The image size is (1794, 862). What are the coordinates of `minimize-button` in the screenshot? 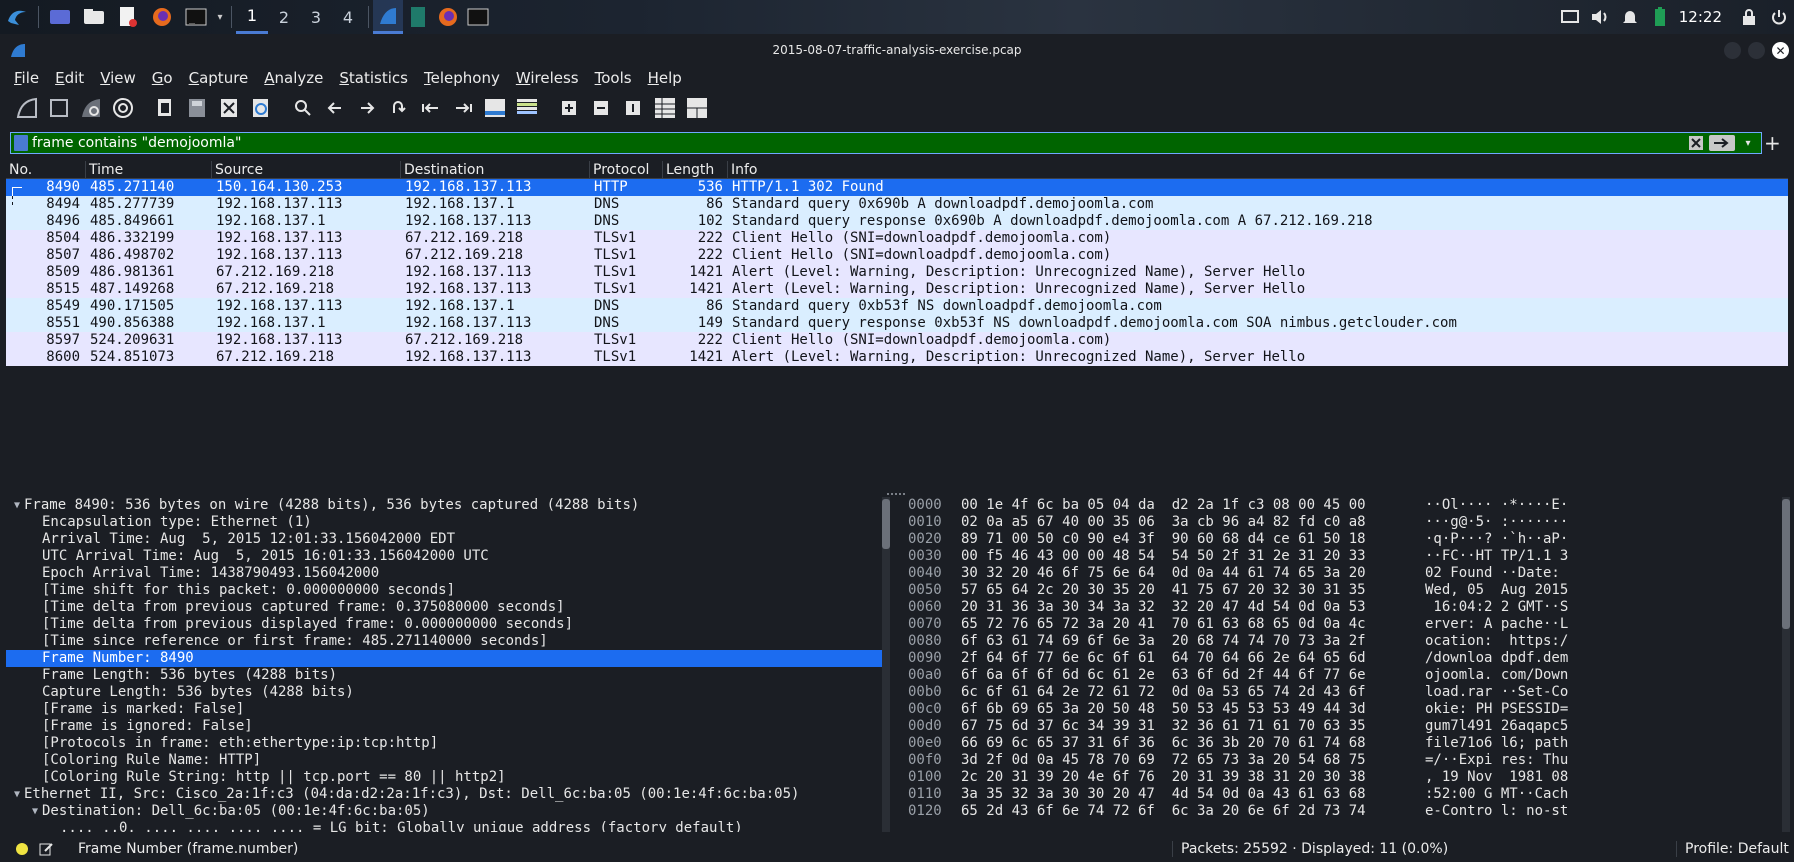 It's located at (1732, 50).